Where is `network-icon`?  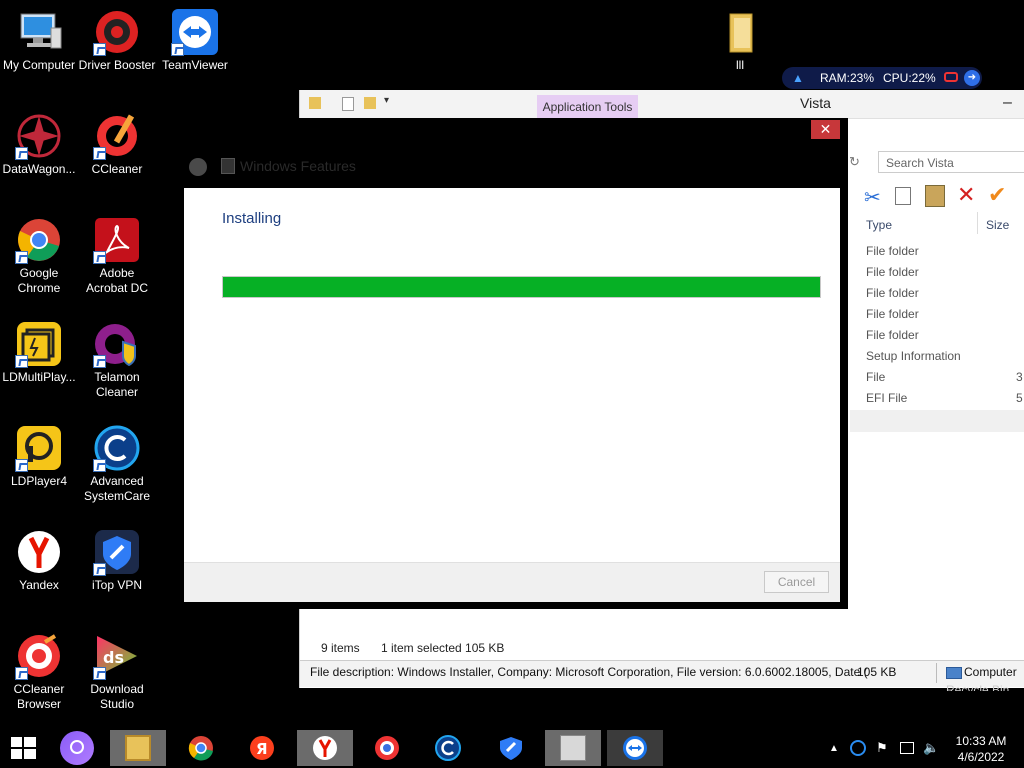 network-icon is located at coordinates (907, 748).